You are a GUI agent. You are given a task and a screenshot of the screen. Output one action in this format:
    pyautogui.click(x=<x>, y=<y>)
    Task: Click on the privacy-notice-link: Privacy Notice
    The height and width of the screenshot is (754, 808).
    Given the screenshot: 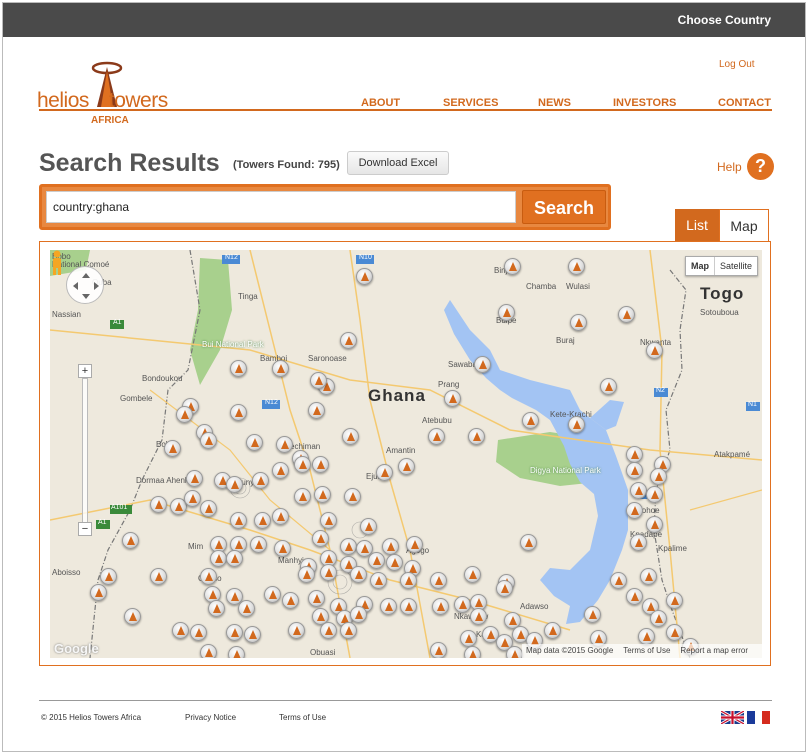 What is the action you would take?
    pyautogui.click(x=210, y=717)
    